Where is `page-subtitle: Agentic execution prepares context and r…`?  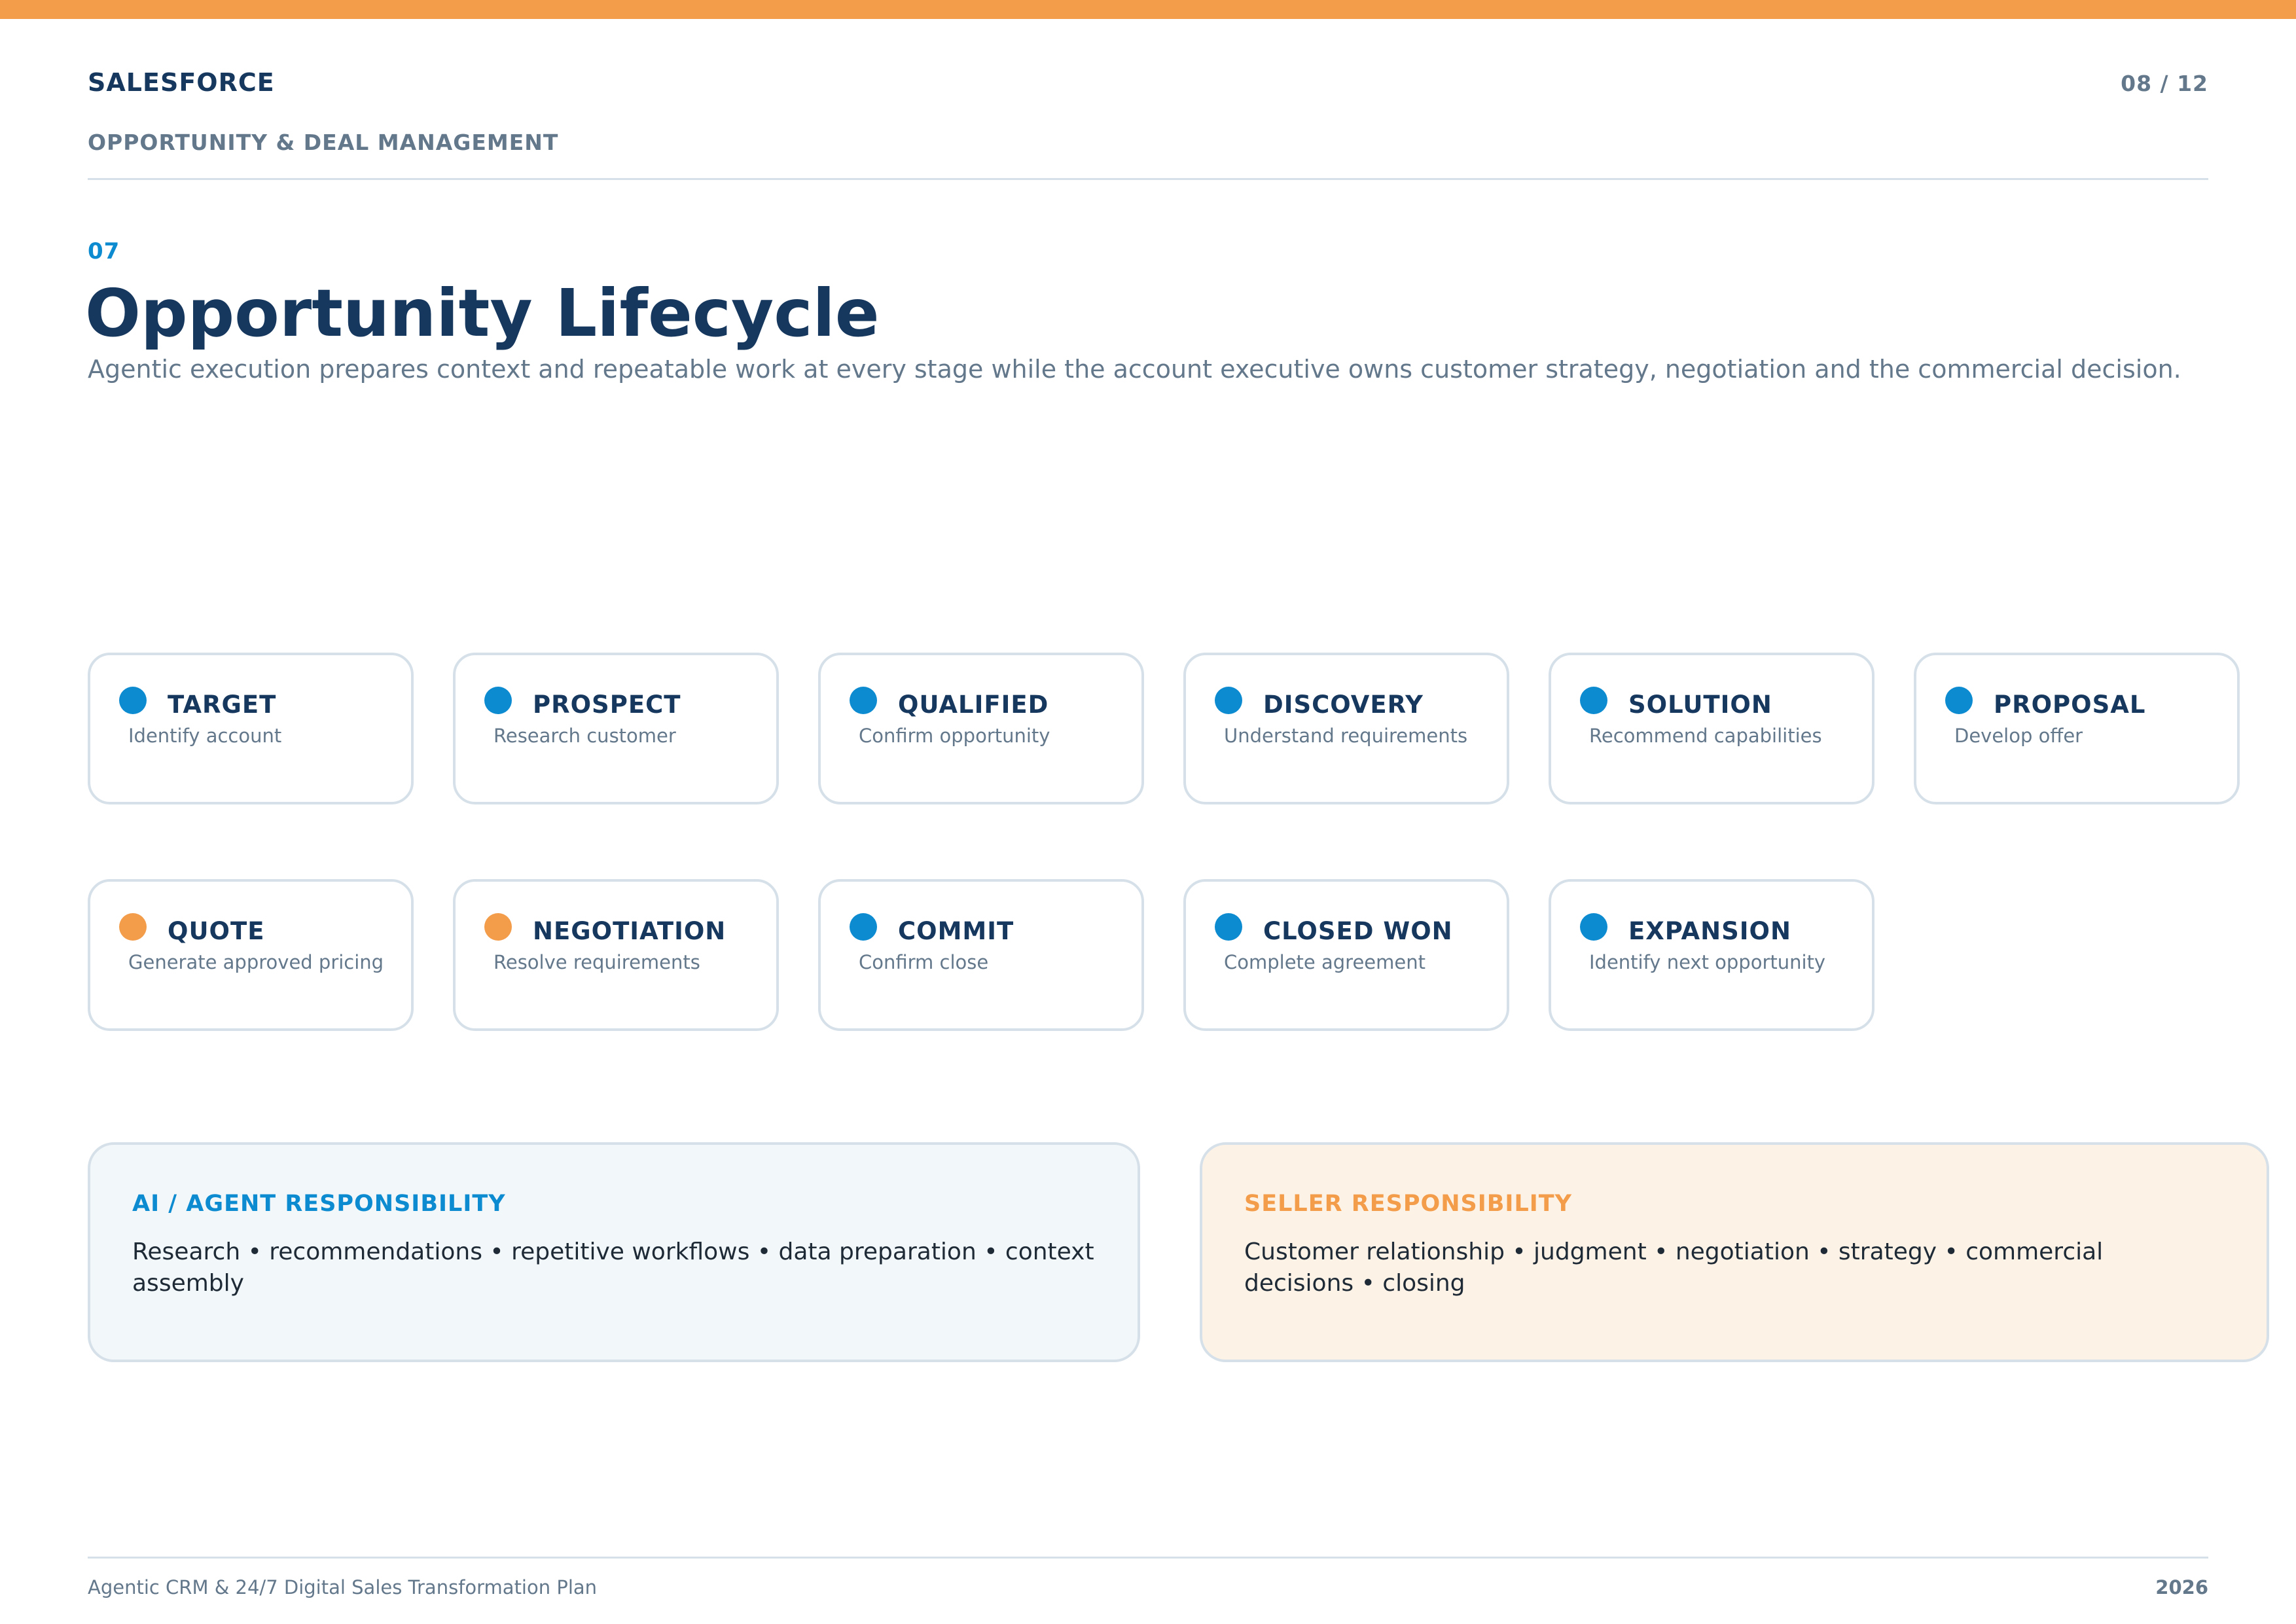 page-subtitle: Agentic execution prepares context and r… is located at coordinates (1134, 369).